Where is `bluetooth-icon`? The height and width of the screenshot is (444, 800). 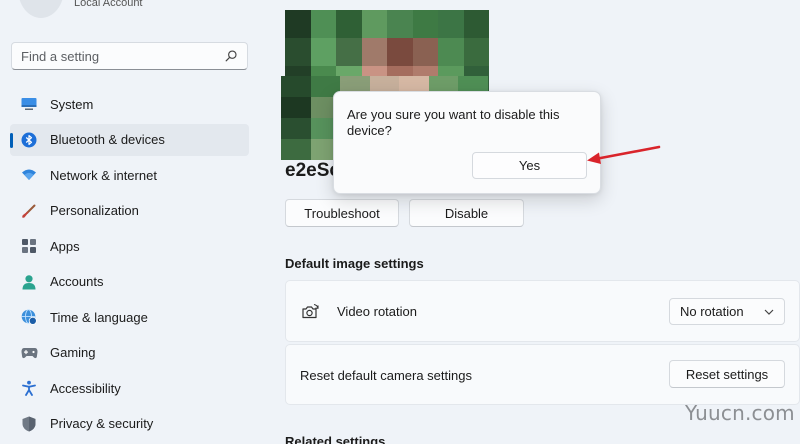 bluetooth-icon is located at coordinates (29, 140).